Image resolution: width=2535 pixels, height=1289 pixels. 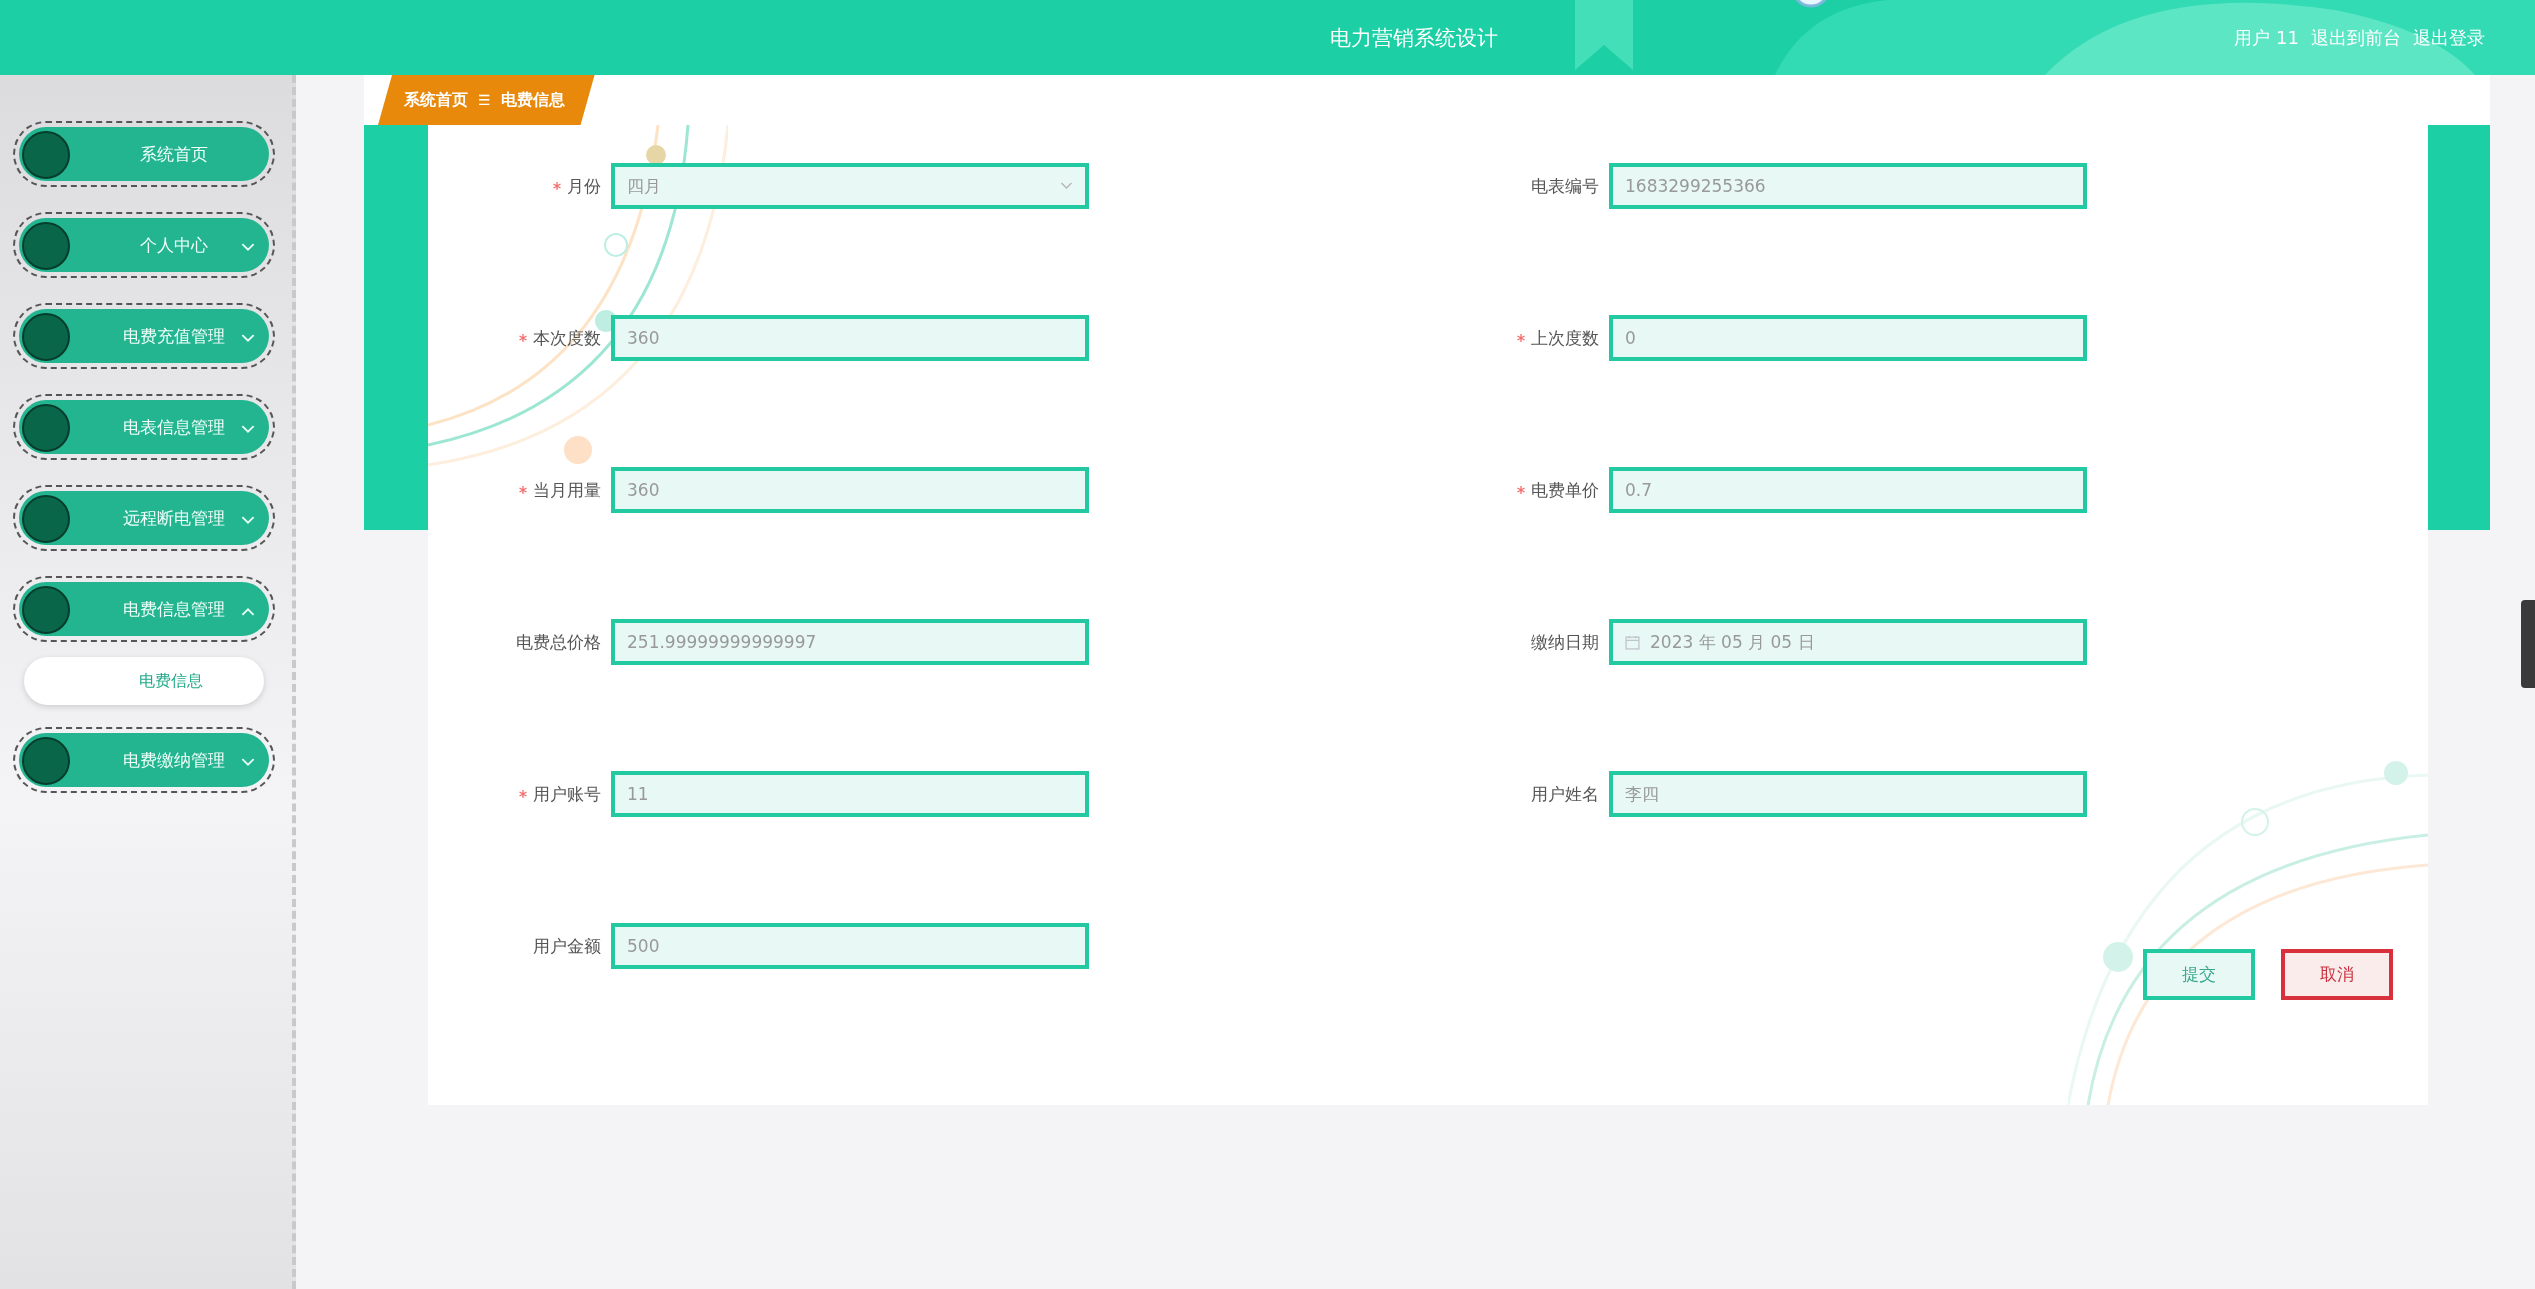 What do you see at coordinates (144, 609) in the screenshot?
I see `menu-item: 电费信息管理` at bounding box center [144, 609].